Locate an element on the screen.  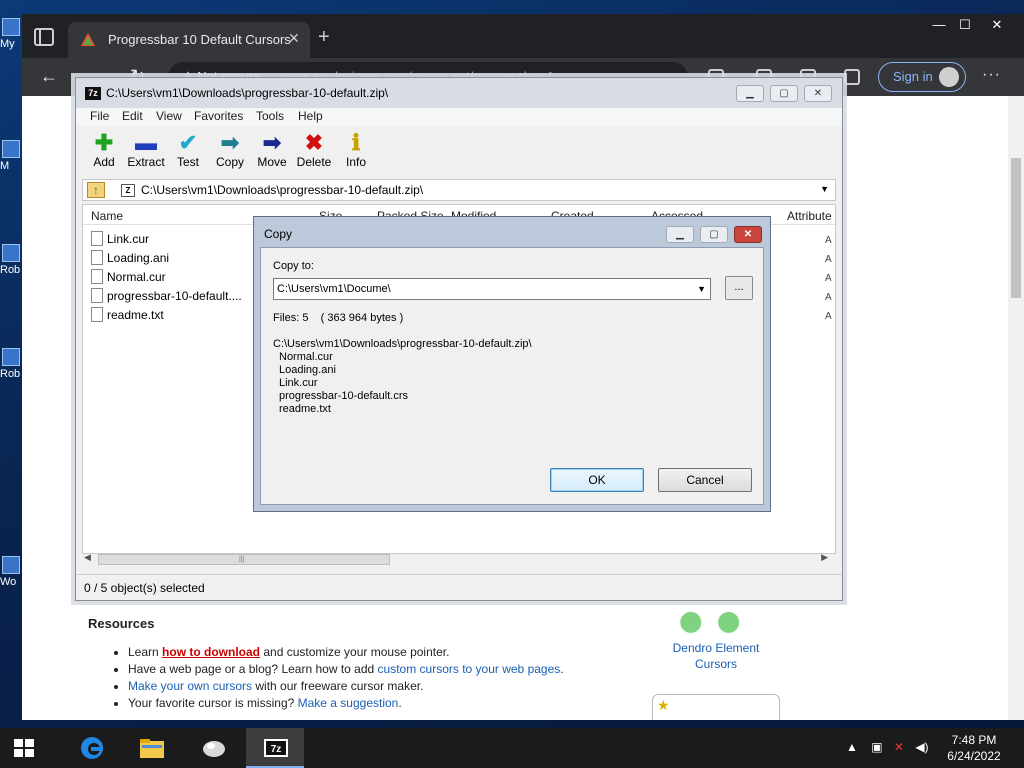
file-icon is located at coordinates (97, 295).